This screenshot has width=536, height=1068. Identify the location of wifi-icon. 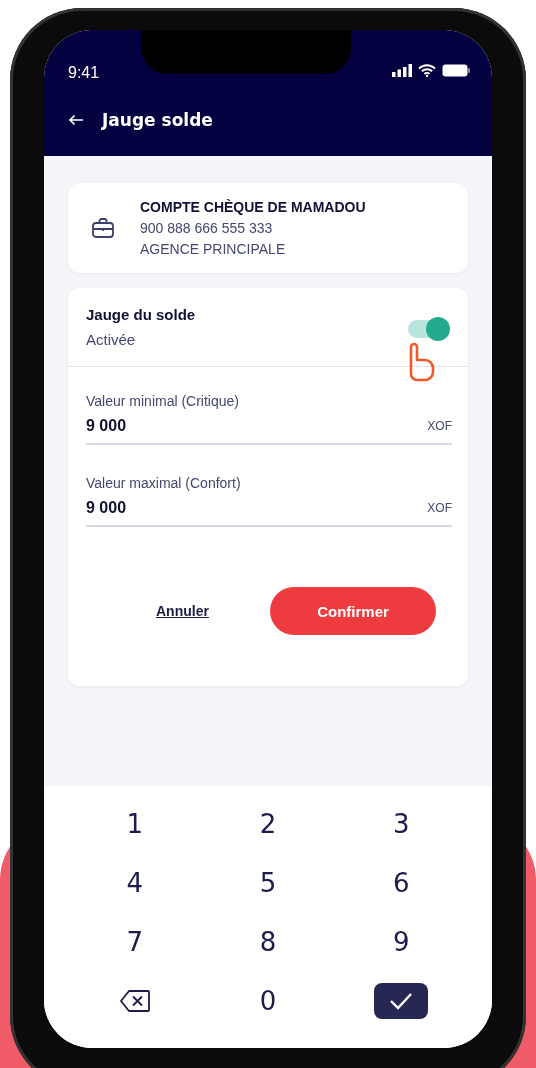
(427, 70).